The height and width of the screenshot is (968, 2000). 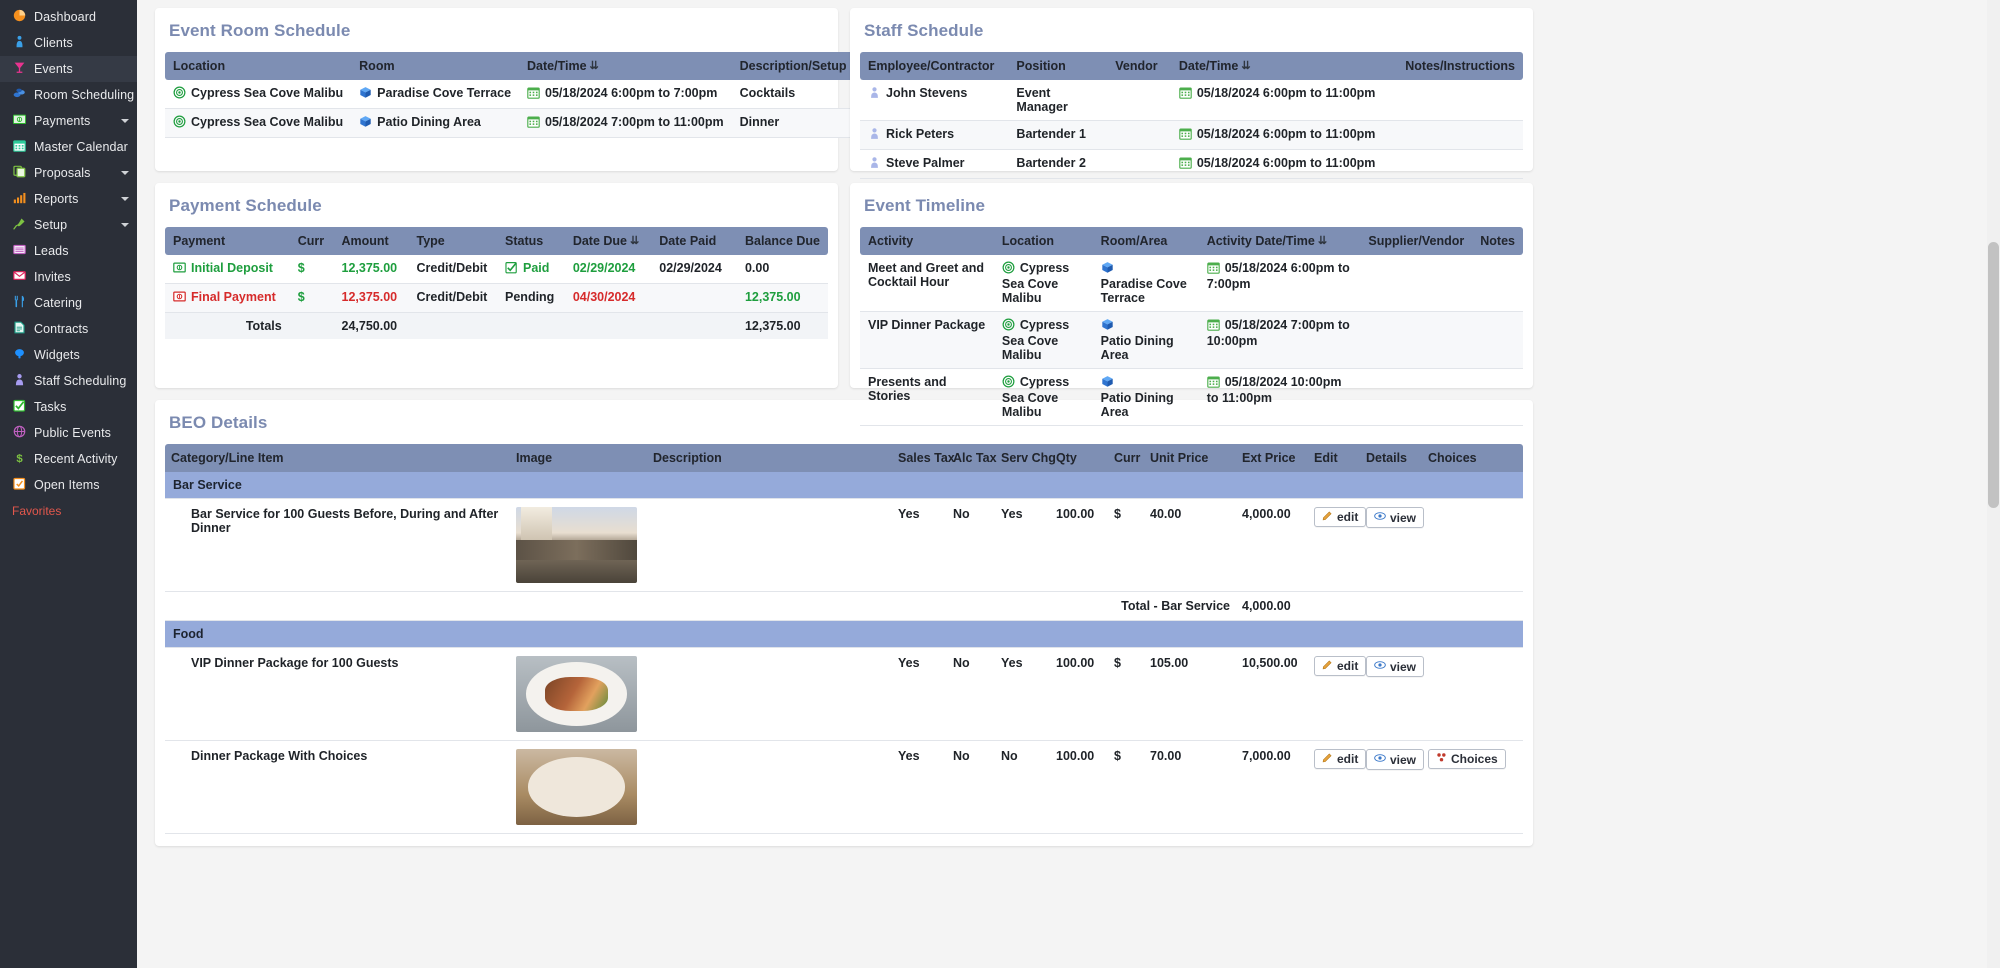 What do you see at coordinates (68, 225) in the screenshot?
I see `sidebar-item-setup: Setup` at bounding box center [68, 225].